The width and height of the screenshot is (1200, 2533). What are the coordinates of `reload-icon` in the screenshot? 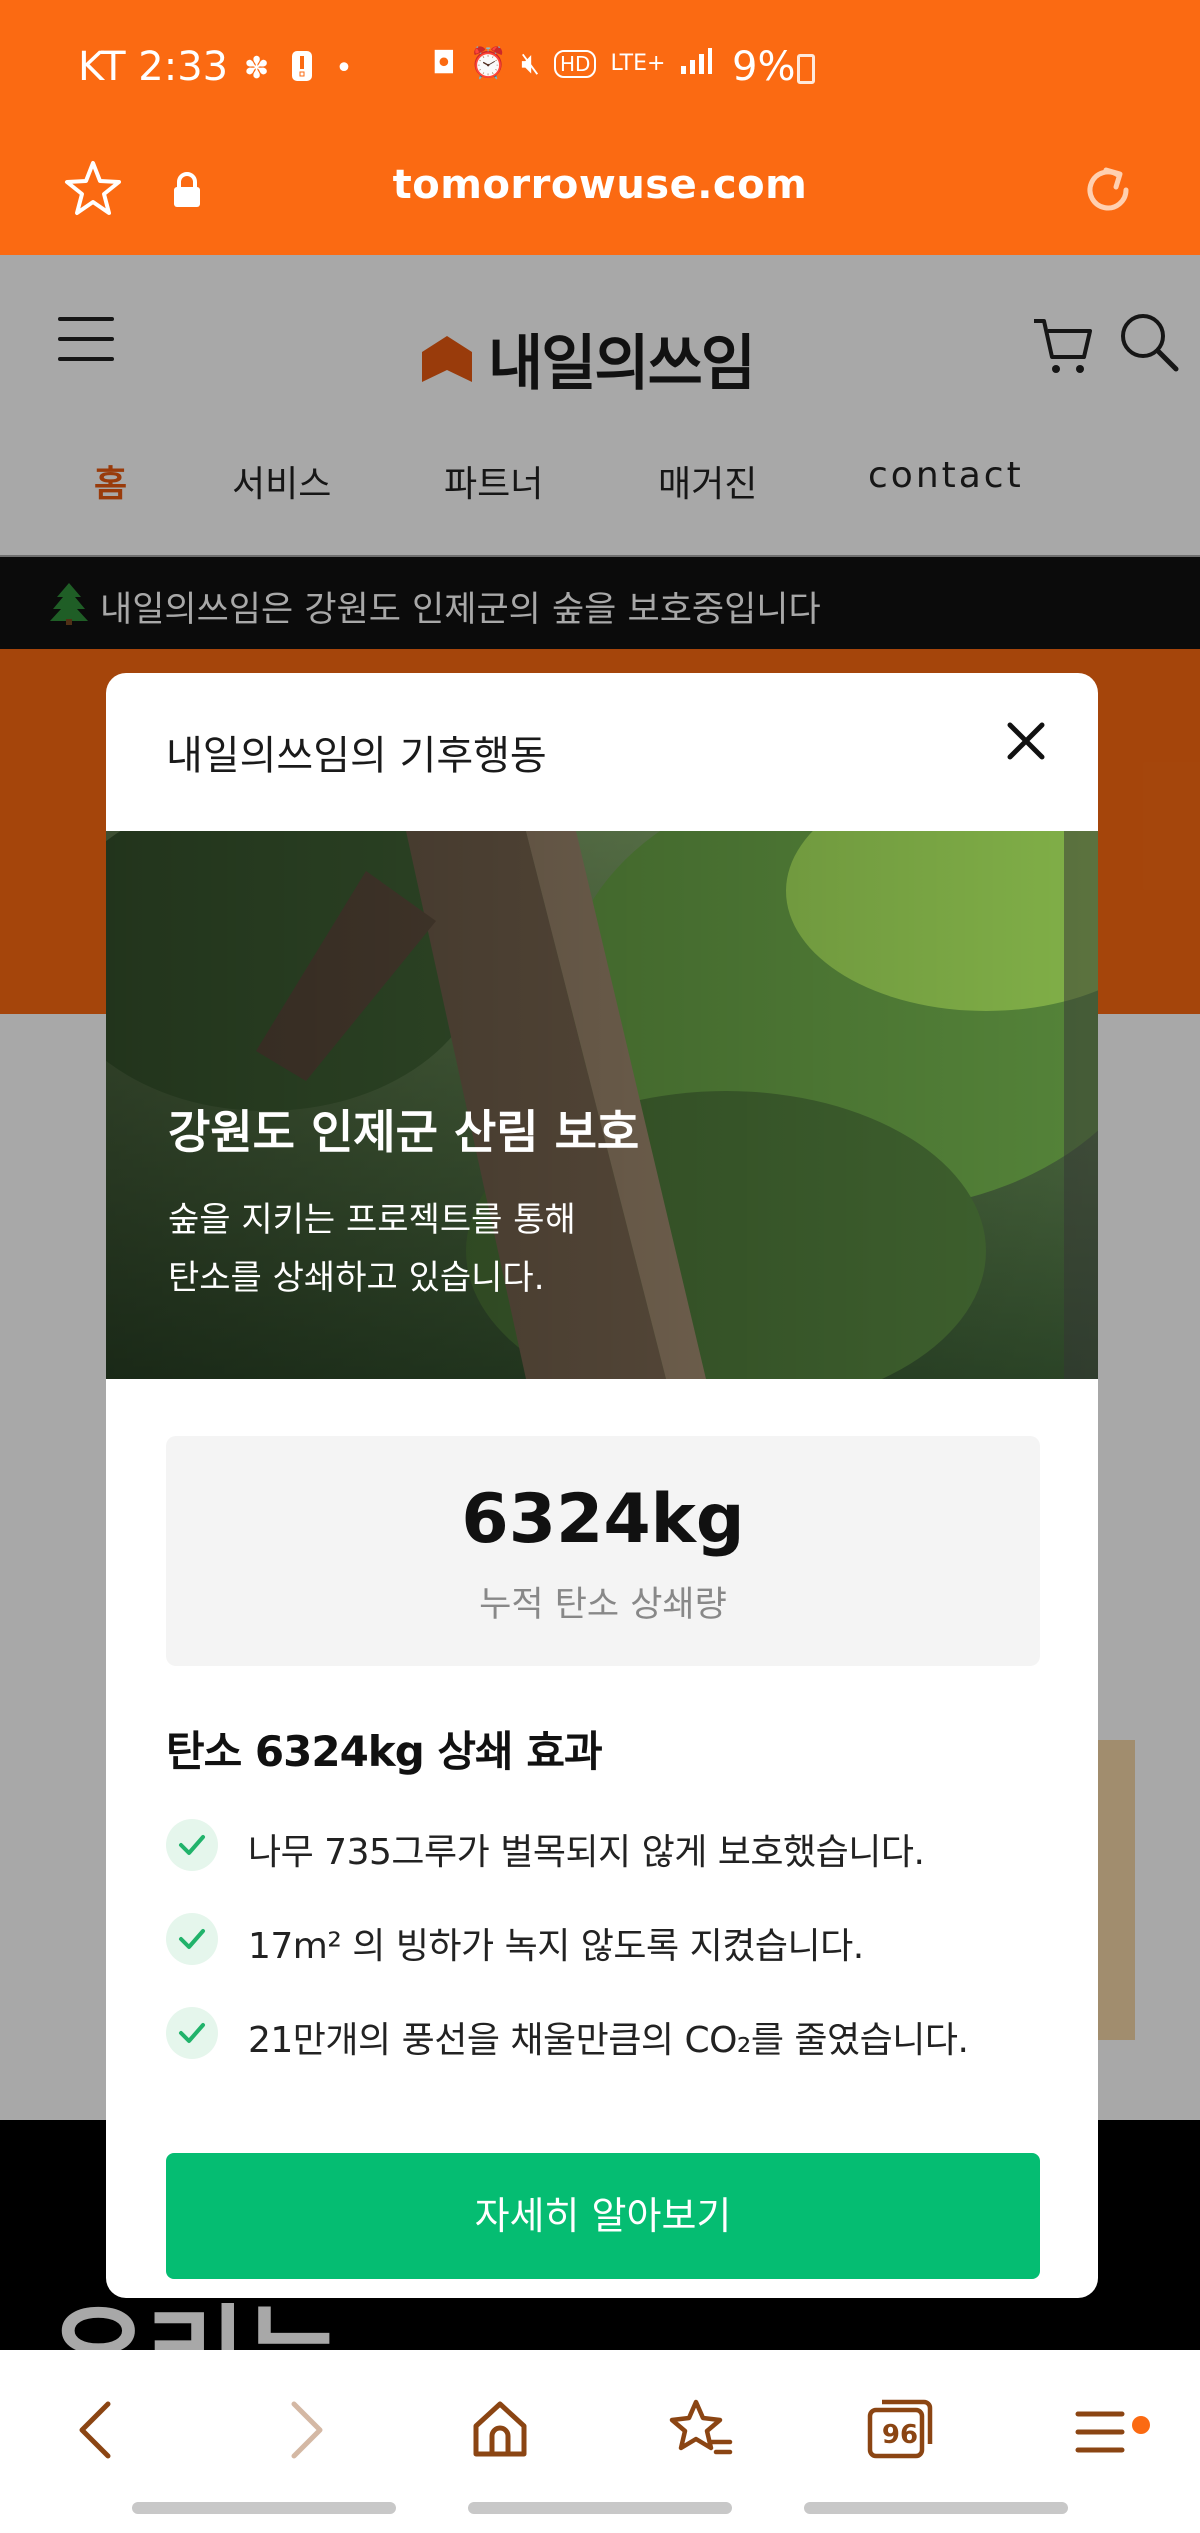 It's located at (1108, 192).